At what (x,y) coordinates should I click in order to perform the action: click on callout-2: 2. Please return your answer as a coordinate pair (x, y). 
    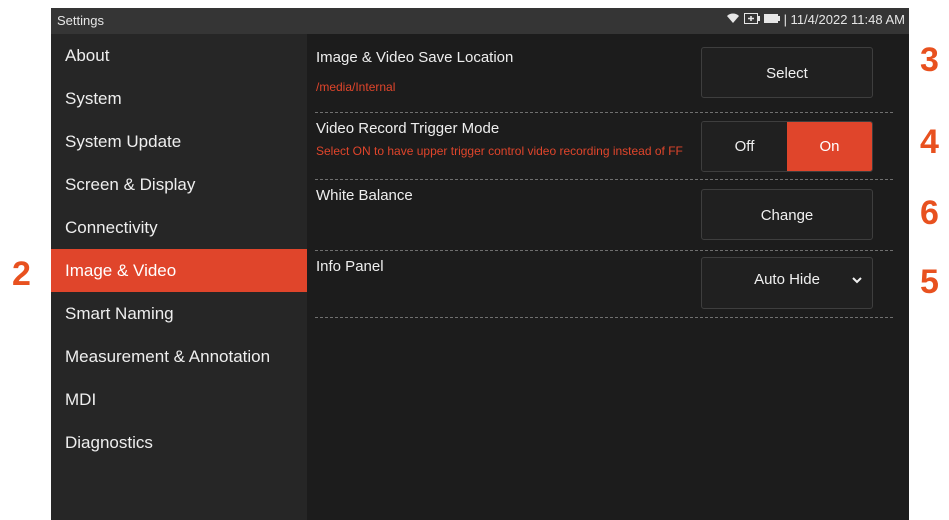
    Looking at the image, I should click on (21, 274).